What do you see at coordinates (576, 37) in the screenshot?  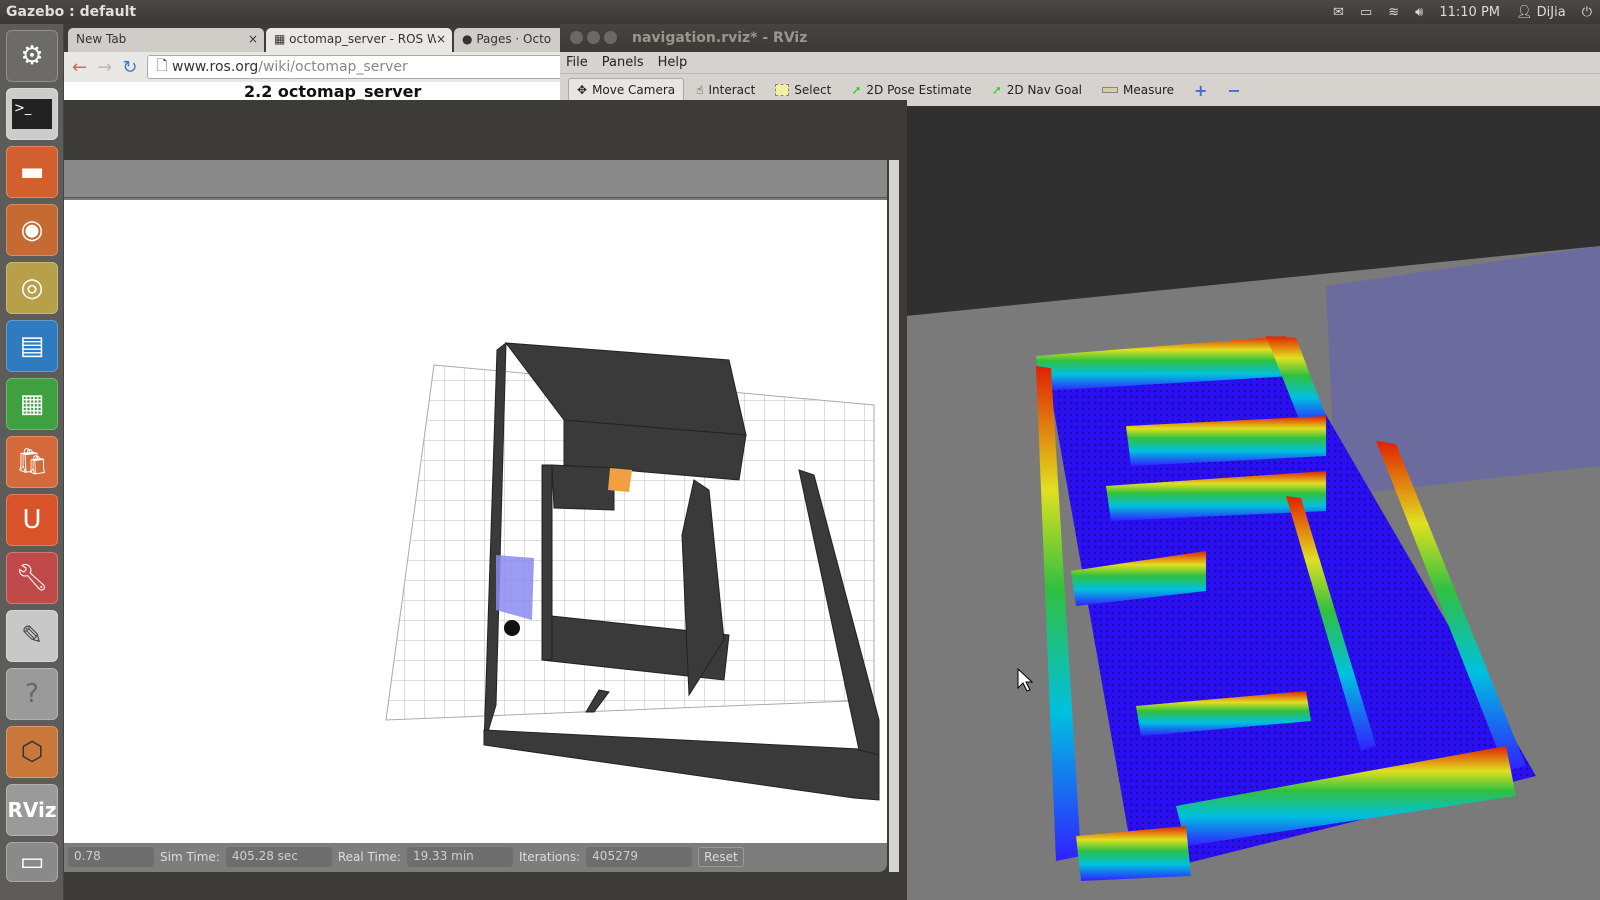 I see `close-window-icon` at bounding box center [576, 37].